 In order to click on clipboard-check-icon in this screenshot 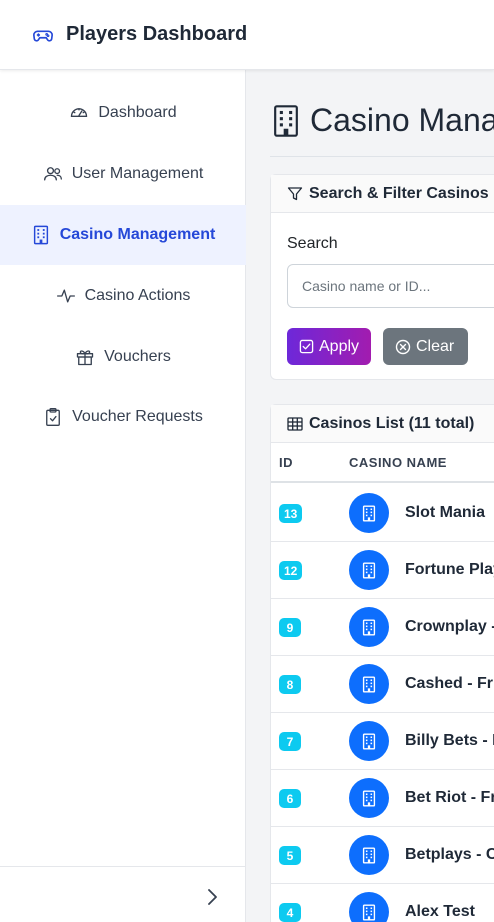, I will do `click(53, 417)`.